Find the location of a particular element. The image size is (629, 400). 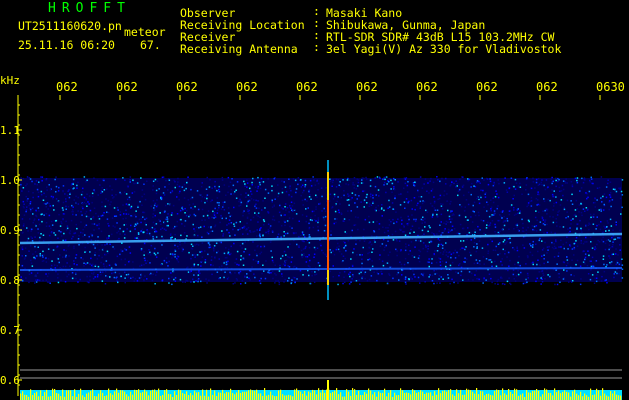

frequency-unit-label: kHz is located at coordinates (10, 80).